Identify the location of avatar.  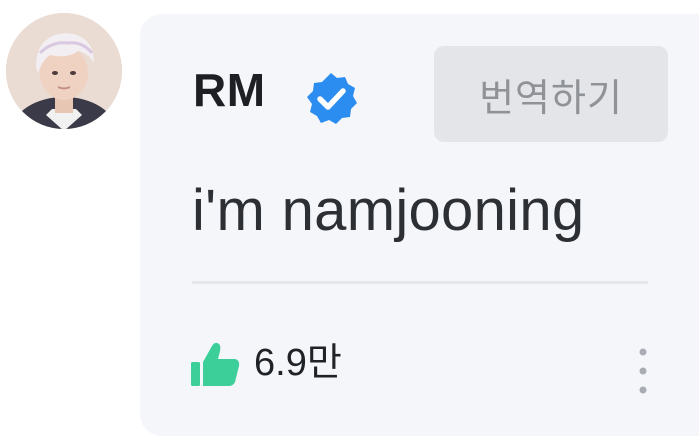
(64, 71).